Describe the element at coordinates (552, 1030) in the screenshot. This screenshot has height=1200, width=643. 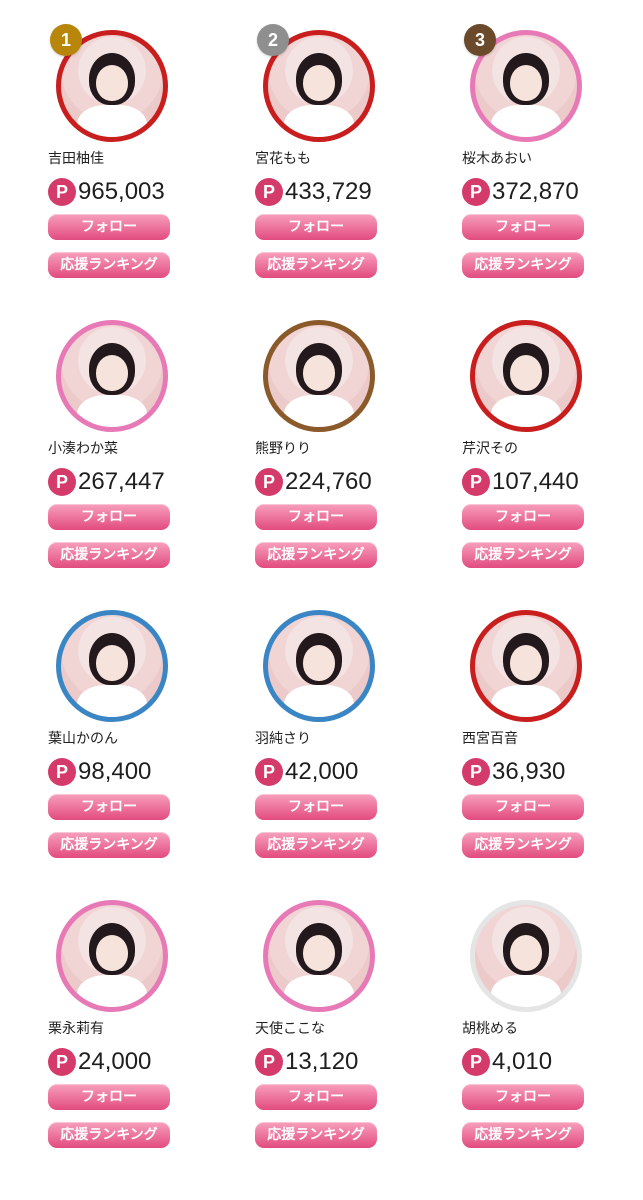
I see `ranking-card: 胡桃める P 4,010 フォロー 応援ランキング` at that location.